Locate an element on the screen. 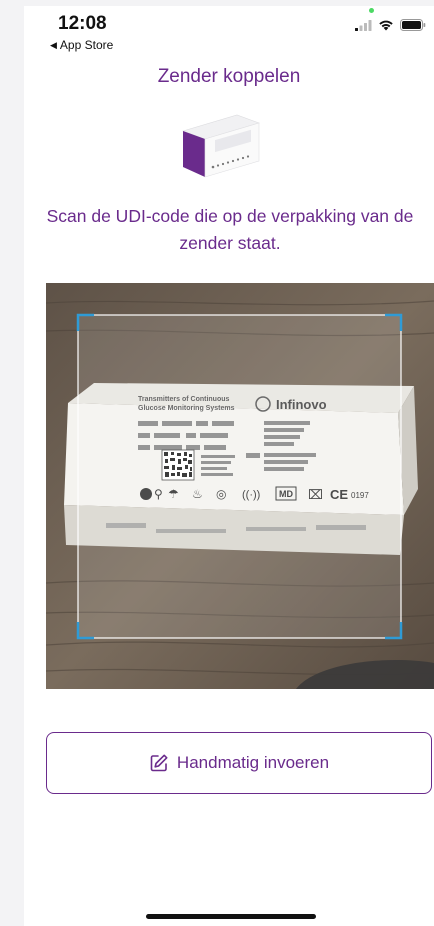 The width and height of the screenshot is (434, 926). home-indicator is located at coordinates (231, 916).